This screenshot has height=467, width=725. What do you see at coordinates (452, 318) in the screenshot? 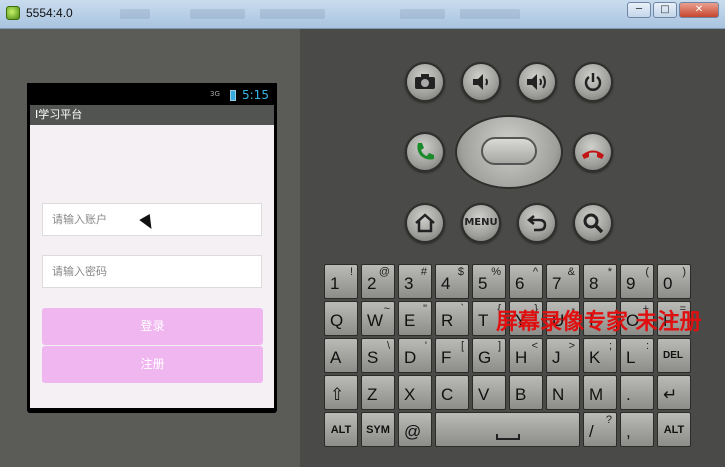
I see `key-row2-3: R `` at bounding box center [452, 318].